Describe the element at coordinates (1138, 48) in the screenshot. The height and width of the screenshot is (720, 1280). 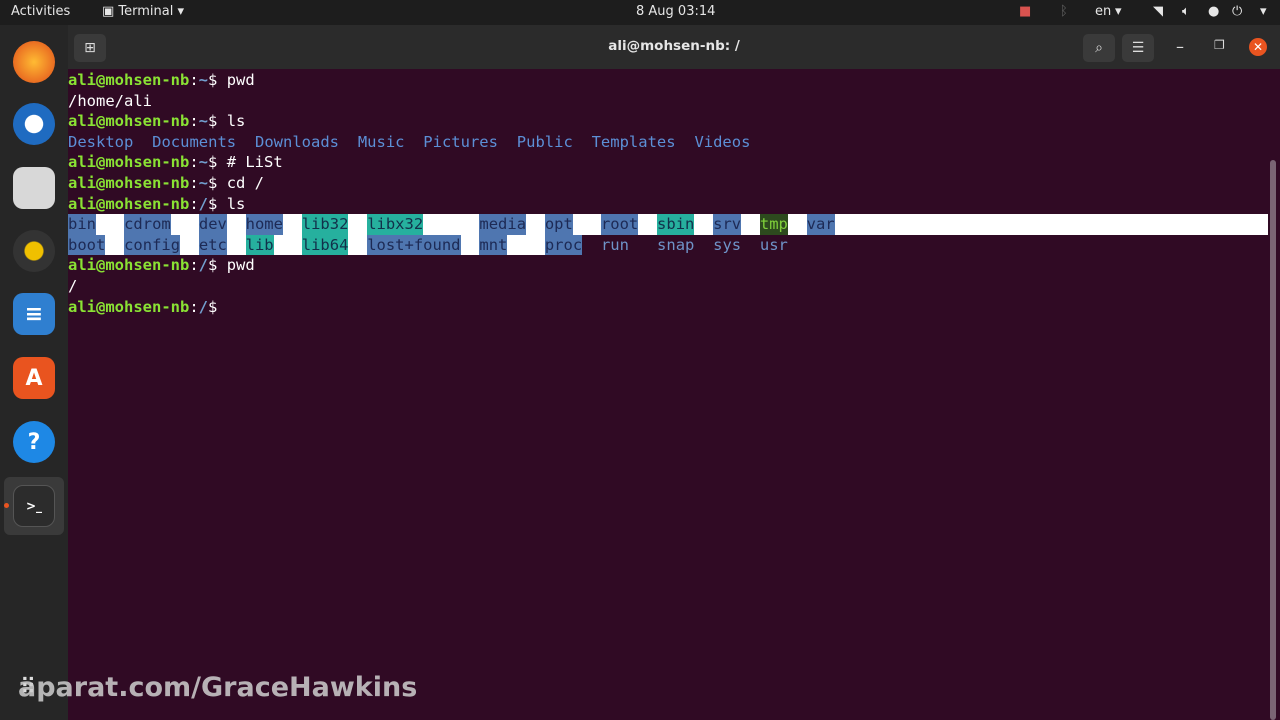
I see `hamburger-menu-icon: ☰` at that location.